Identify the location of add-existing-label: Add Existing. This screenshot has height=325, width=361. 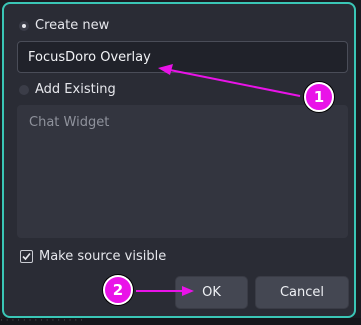
(75, 89).